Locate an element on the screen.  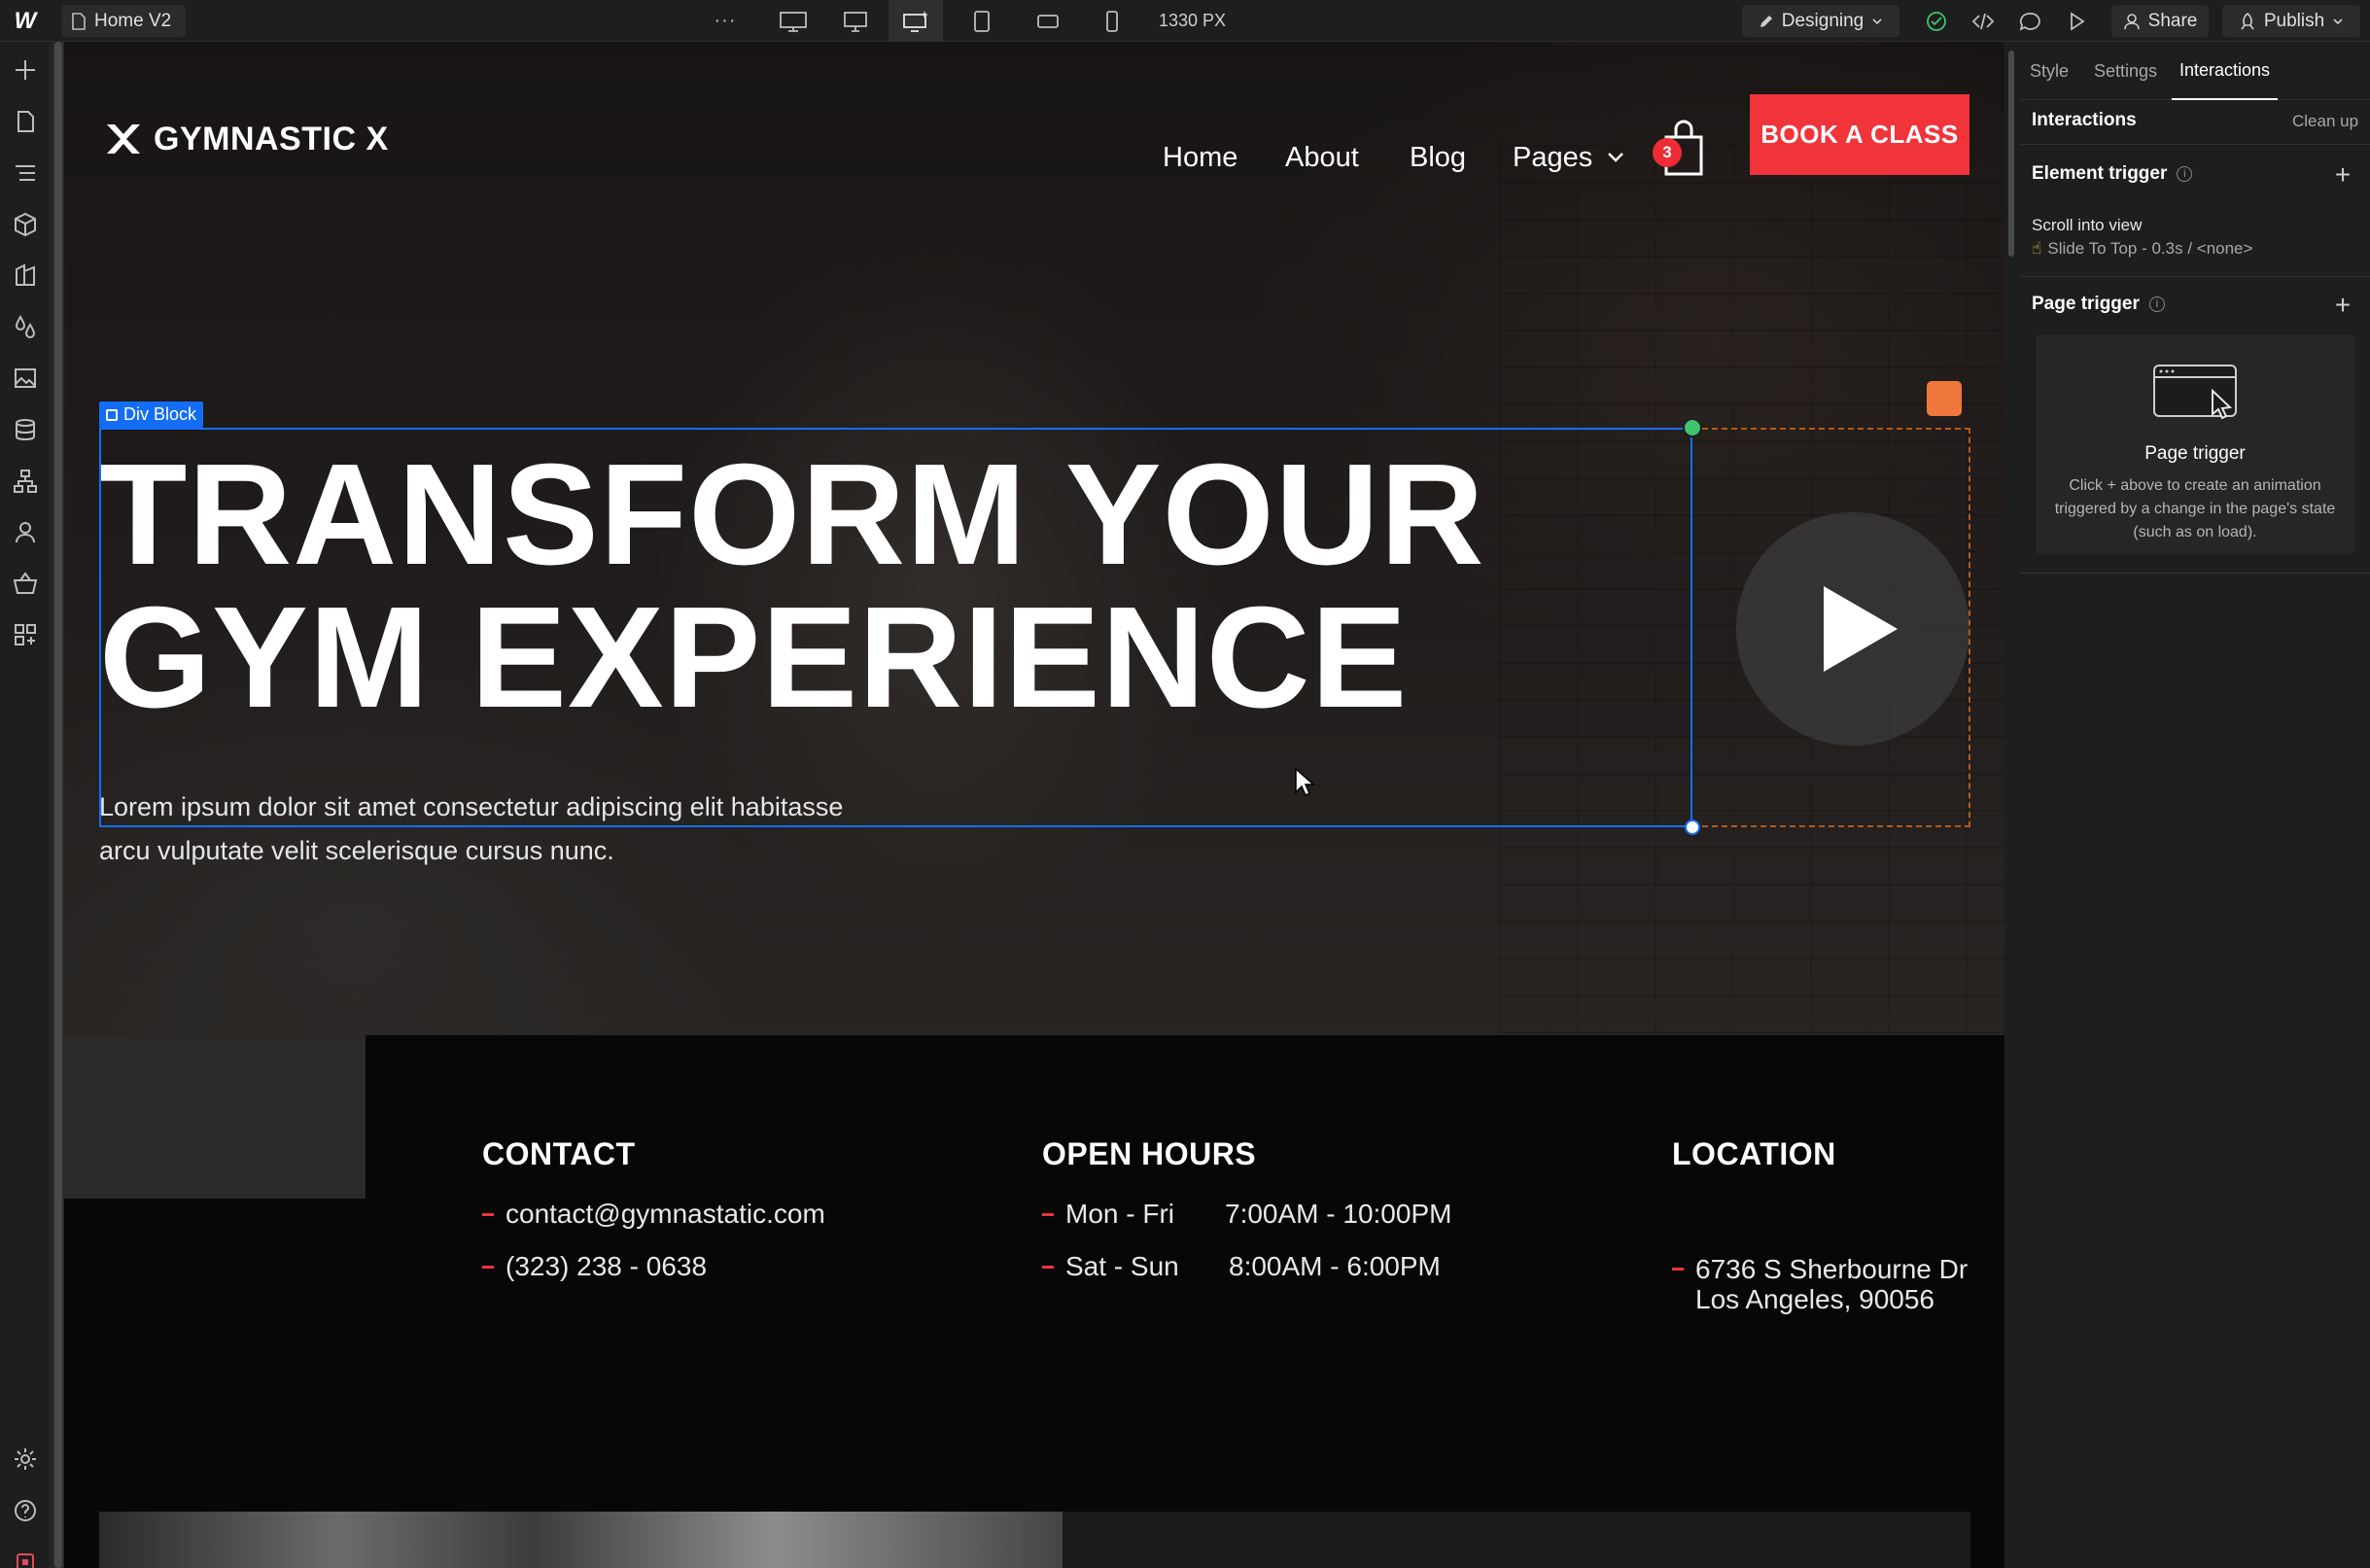
hours-row: Mon - Fri 7:00AM - 10:00PM is located at coordinates (1246, 1214).